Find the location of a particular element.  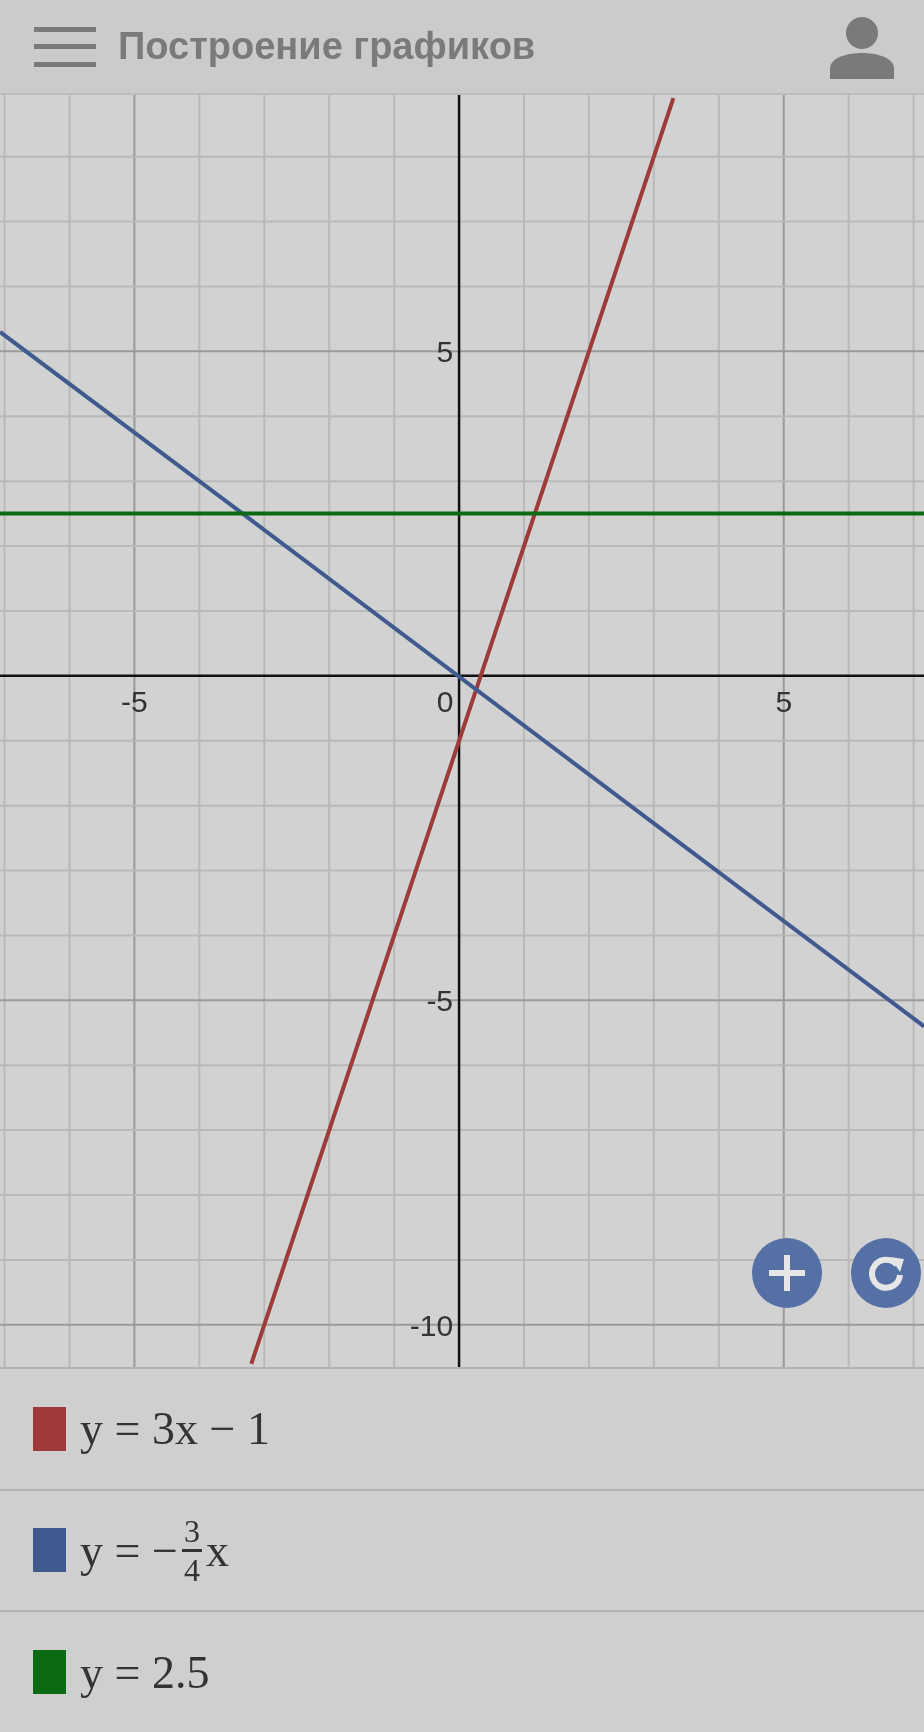

formula: y = 3x − 1 is located at coordinates (175, 1429).